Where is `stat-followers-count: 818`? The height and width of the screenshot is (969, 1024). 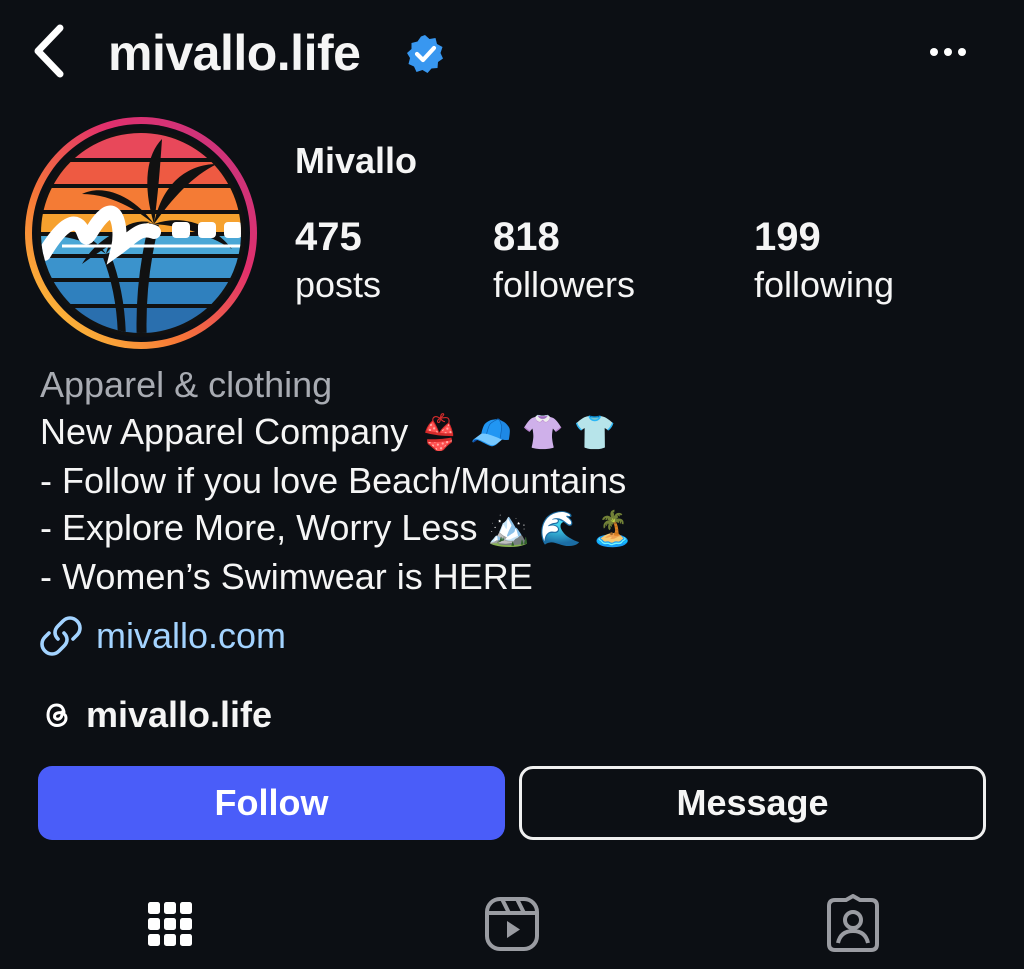 stat-followers-count: 818 is located at coordinates (526, 237).